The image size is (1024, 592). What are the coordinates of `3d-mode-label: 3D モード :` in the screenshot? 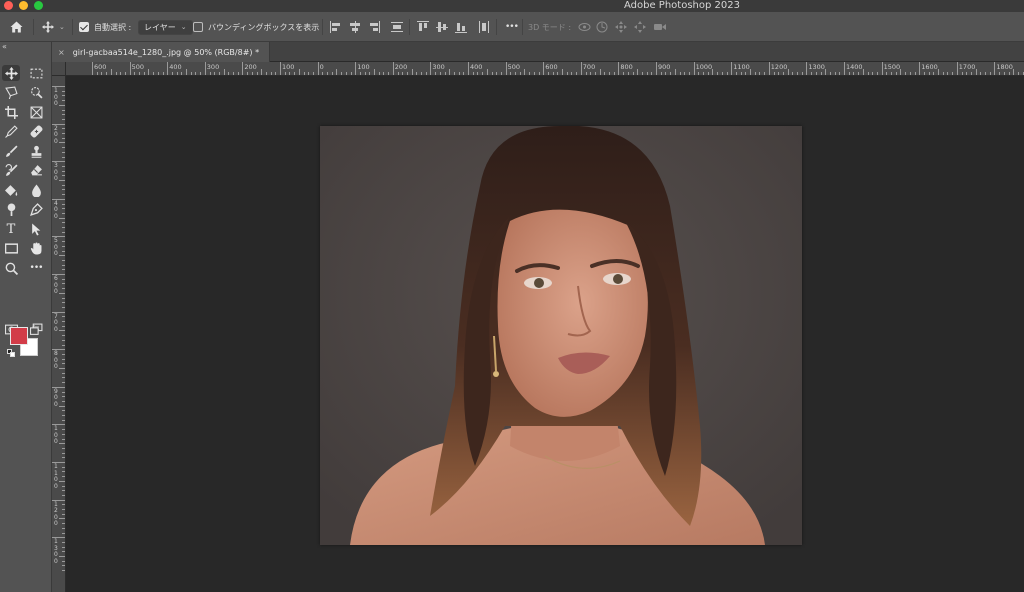 It's located at (550, 27).